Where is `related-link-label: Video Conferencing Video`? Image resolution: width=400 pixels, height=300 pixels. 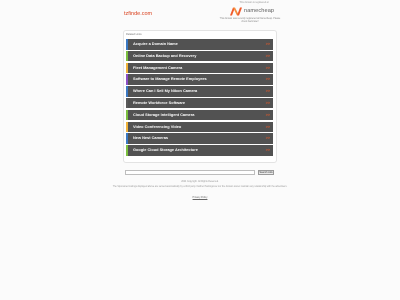 related-link-label: Video Conferencing Video is located at coordinates (157, 126).